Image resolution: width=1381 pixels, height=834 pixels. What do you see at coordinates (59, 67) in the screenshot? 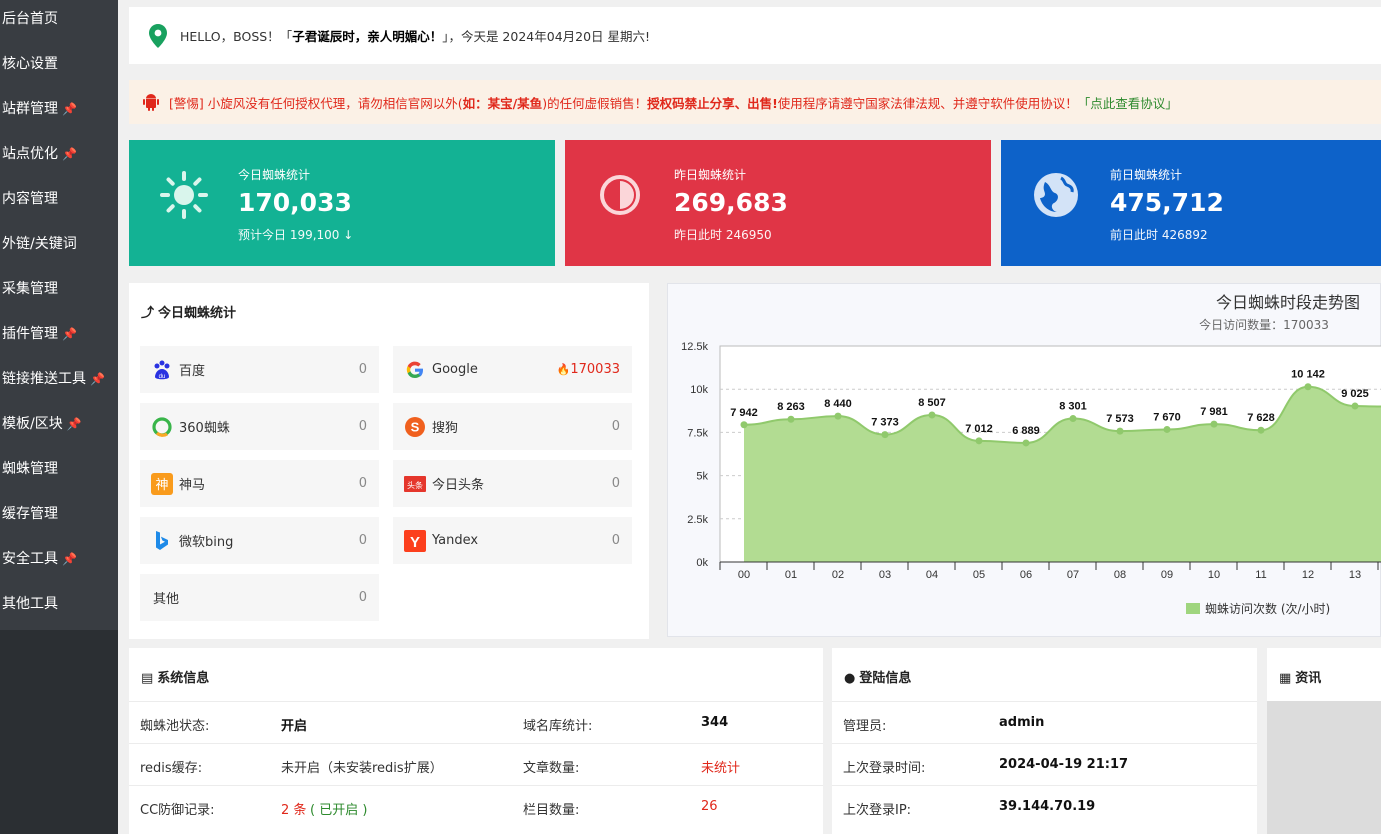
I see `sidebar-item: 核心设置` at bounding box center [59, 67].